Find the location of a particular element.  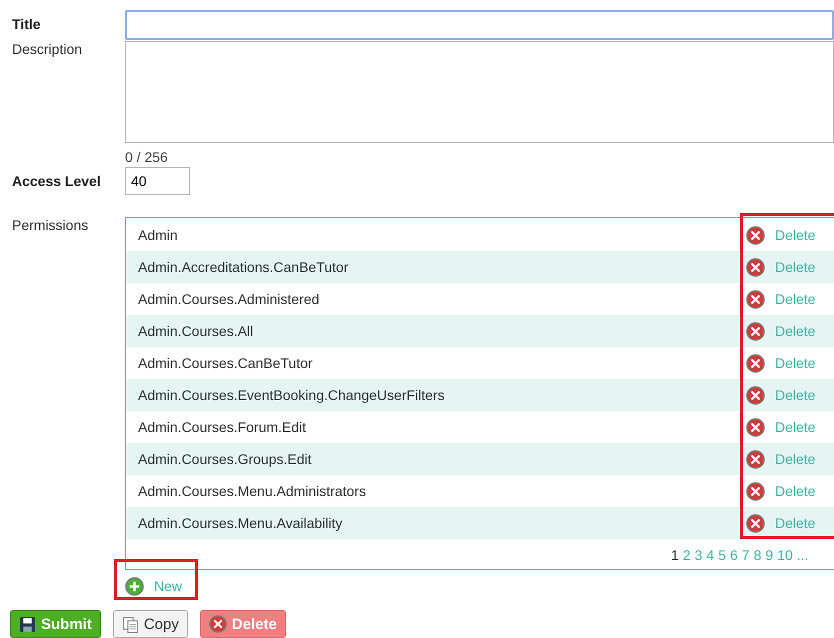

permission-name: Admin.Courses.Administered is located at coordinates (229, 299).